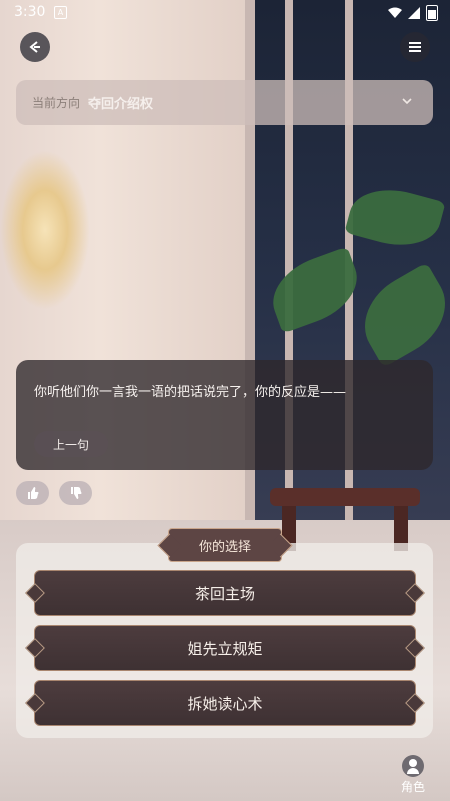 Image resolution: width=450 pixels, height=801 pixels. I want to click on thumb-down-icon, so click(75, 493).